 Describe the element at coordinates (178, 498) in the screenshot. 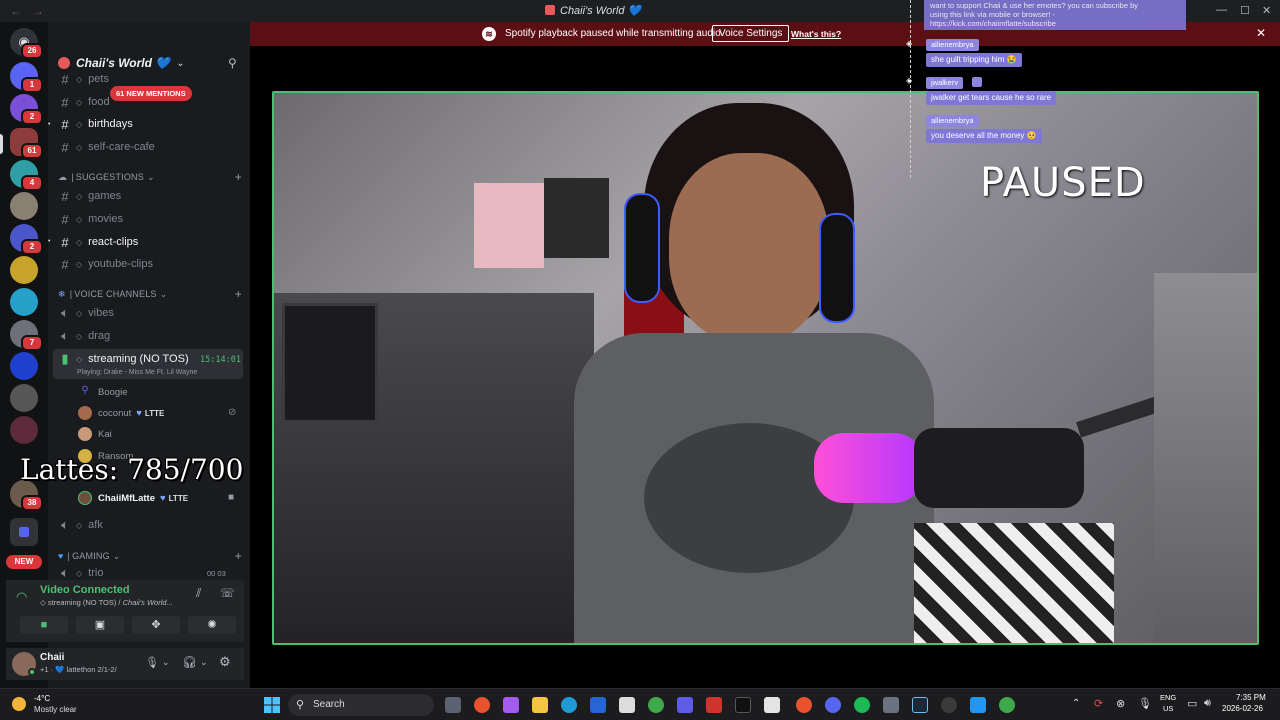

I see `user-tag: LTTE` at that location.